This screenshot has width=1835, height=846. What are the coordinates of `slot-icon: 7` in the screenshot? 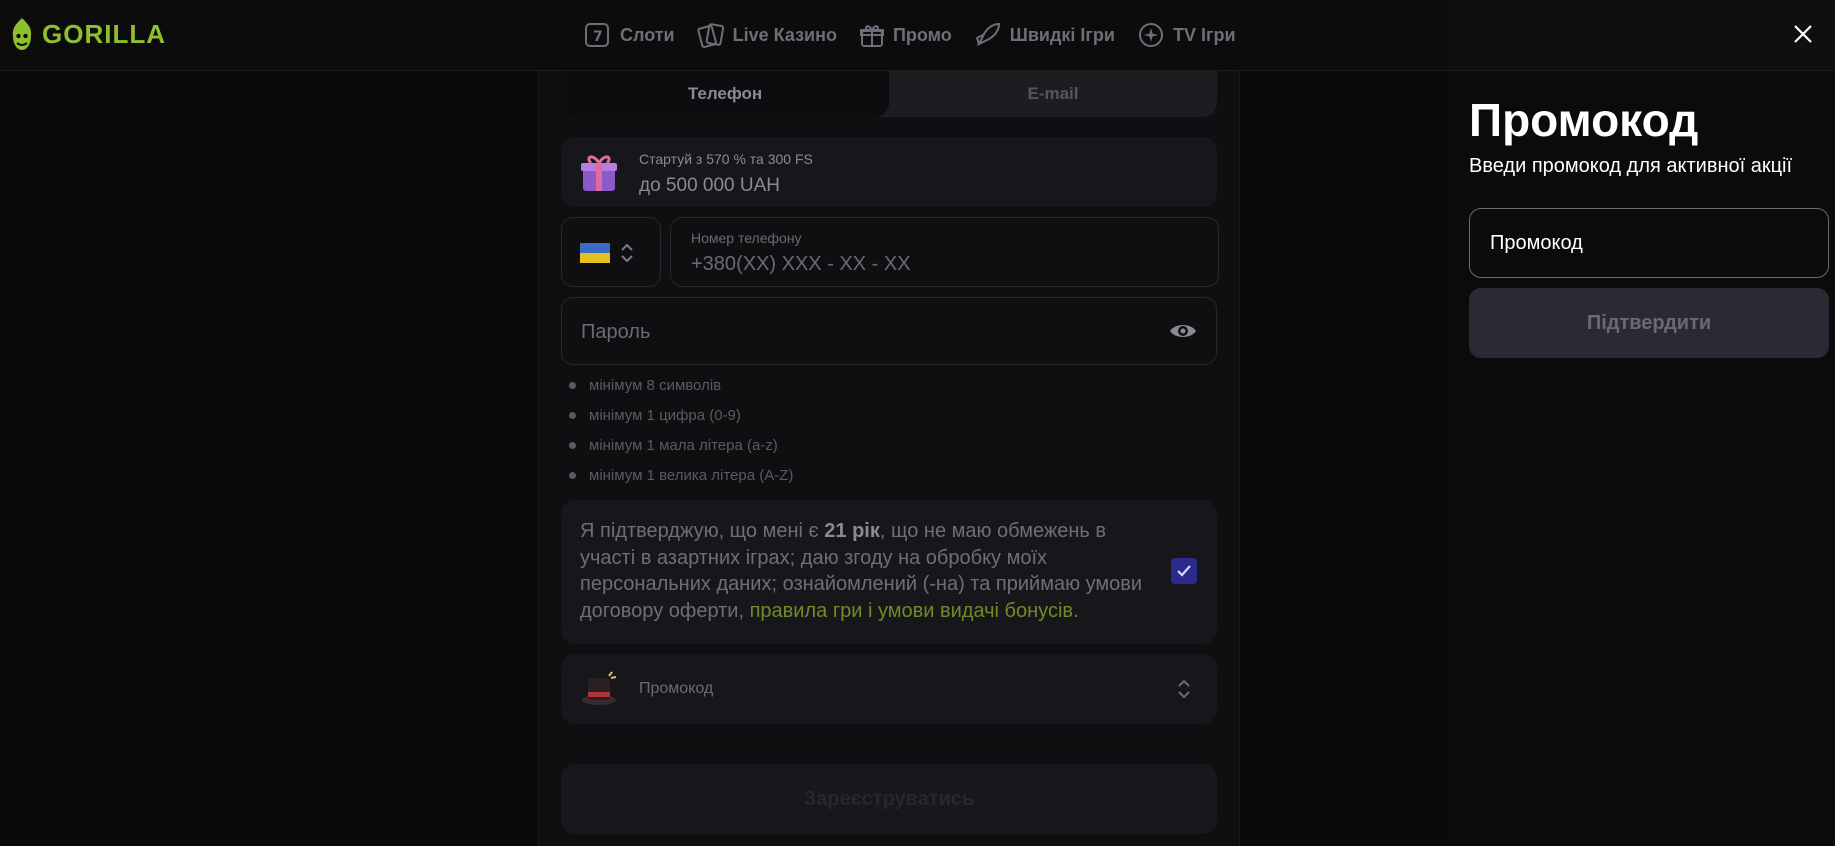 It's located at (597, 35).